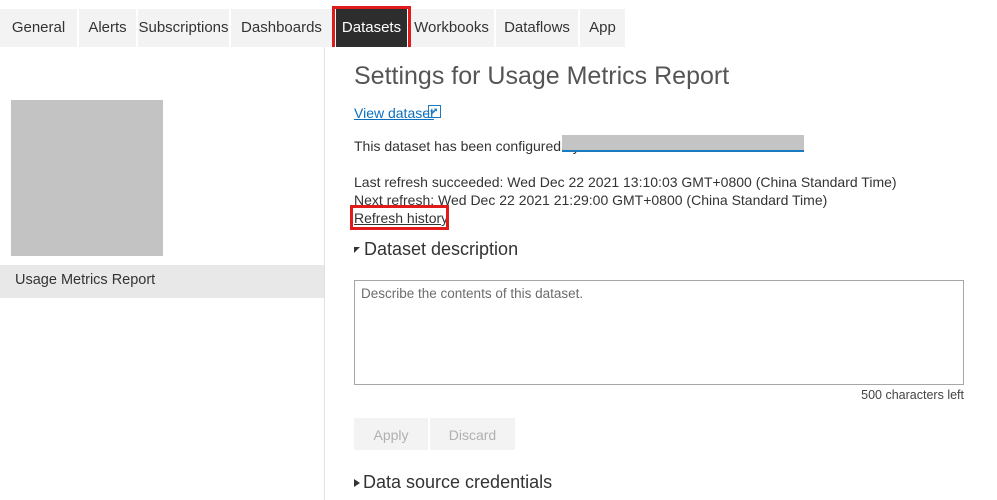 This screenshot has height=500, width=997. Describe the element at coordinates (107, 28) in the screenshot. I see `tab-alerts: Alerts` at that location.